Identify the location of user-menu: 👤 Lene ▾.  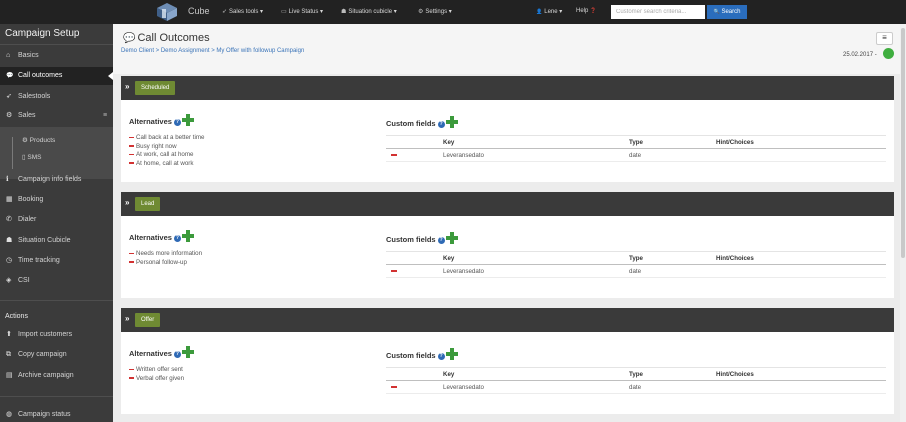
(549, 11).